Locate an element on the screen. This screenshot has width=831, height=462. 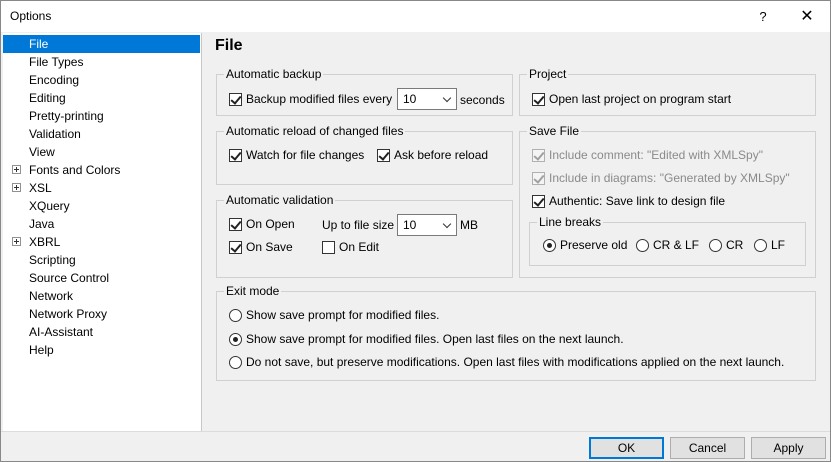
tree-item-label: Validation is located at coordinates (55, 134).